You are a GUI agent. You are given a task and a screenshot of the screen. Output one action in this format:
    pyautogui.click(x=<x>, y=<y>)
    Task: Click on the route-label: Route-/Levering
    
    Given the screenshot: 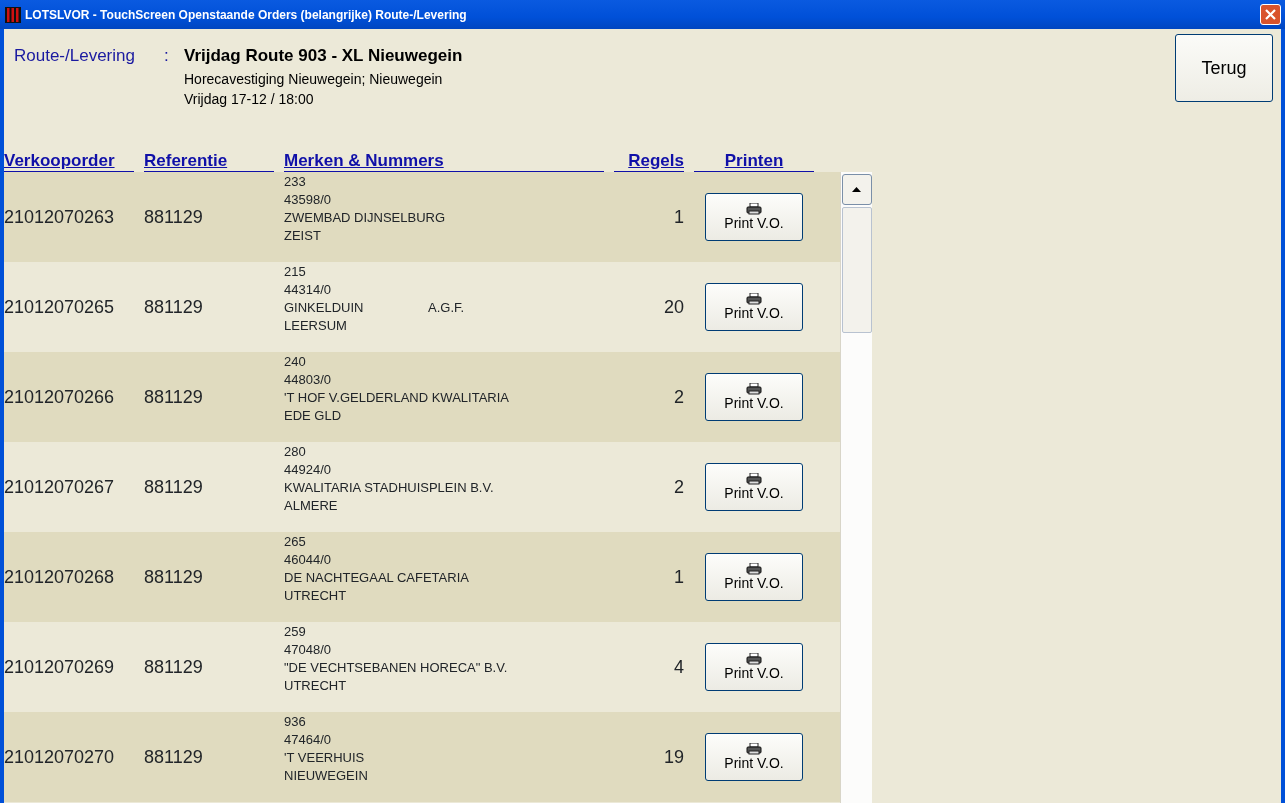 What is the action you would take?
    pyautogui.click(x=75, y=56)
    